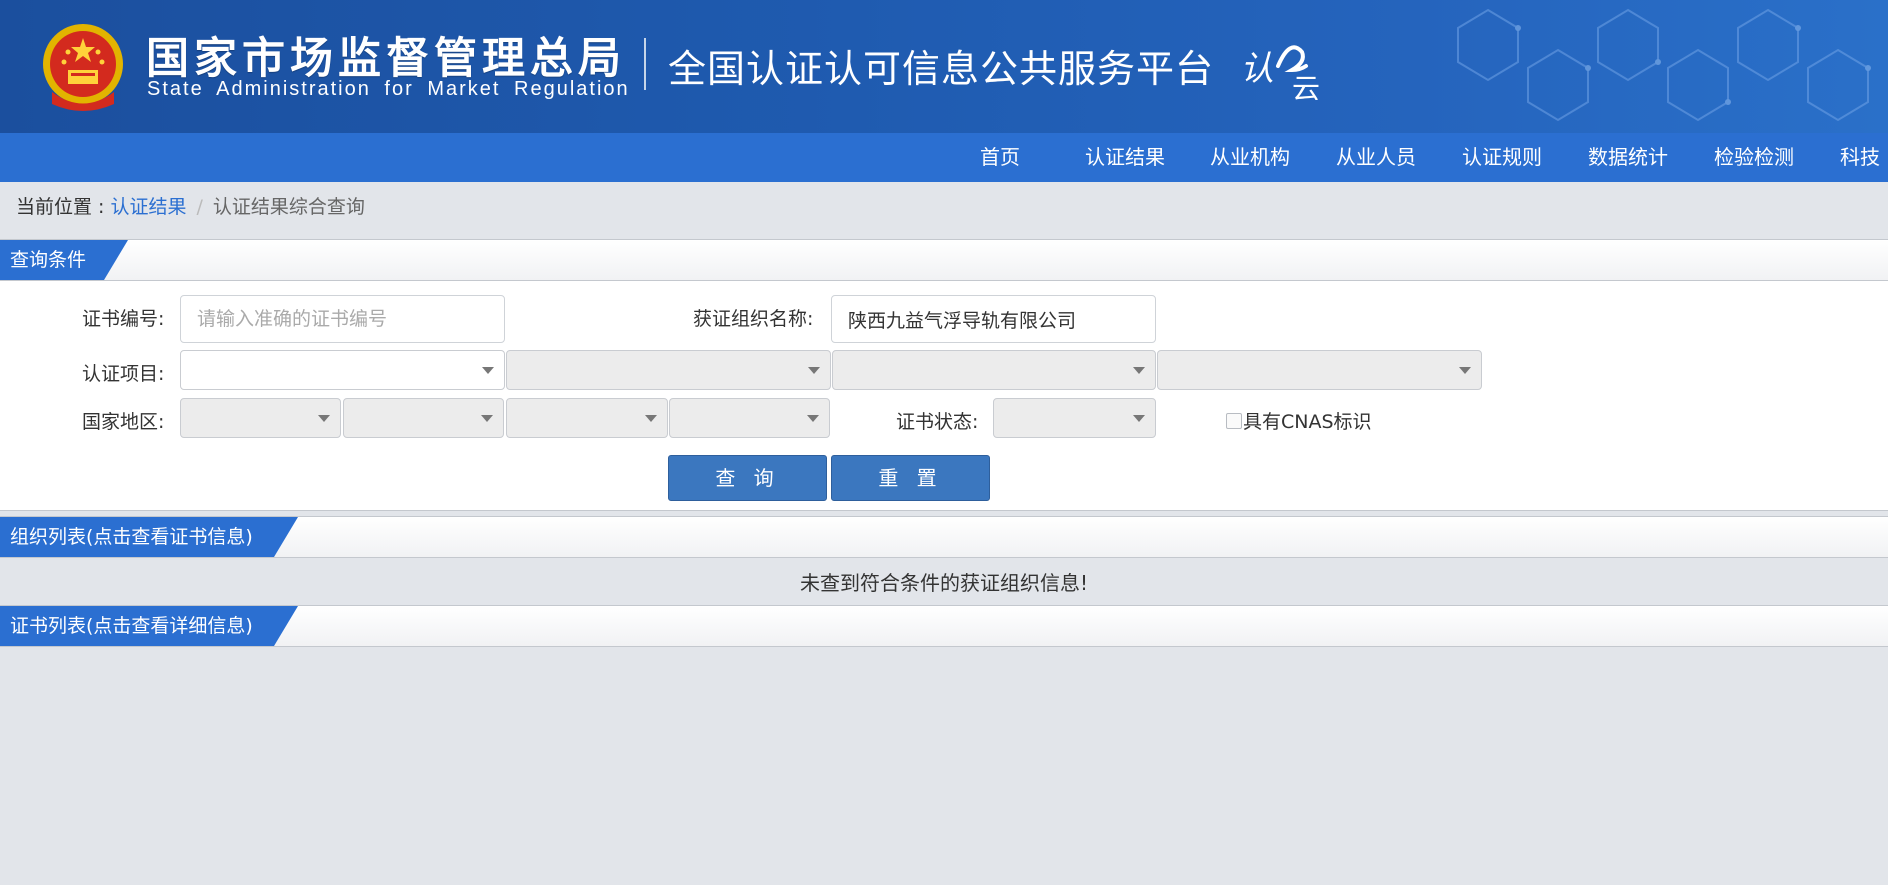  What do you see at coordinates (1074, 418) in the screenshot?
I see `cert-status-select` at bounding box center [1074, 418].